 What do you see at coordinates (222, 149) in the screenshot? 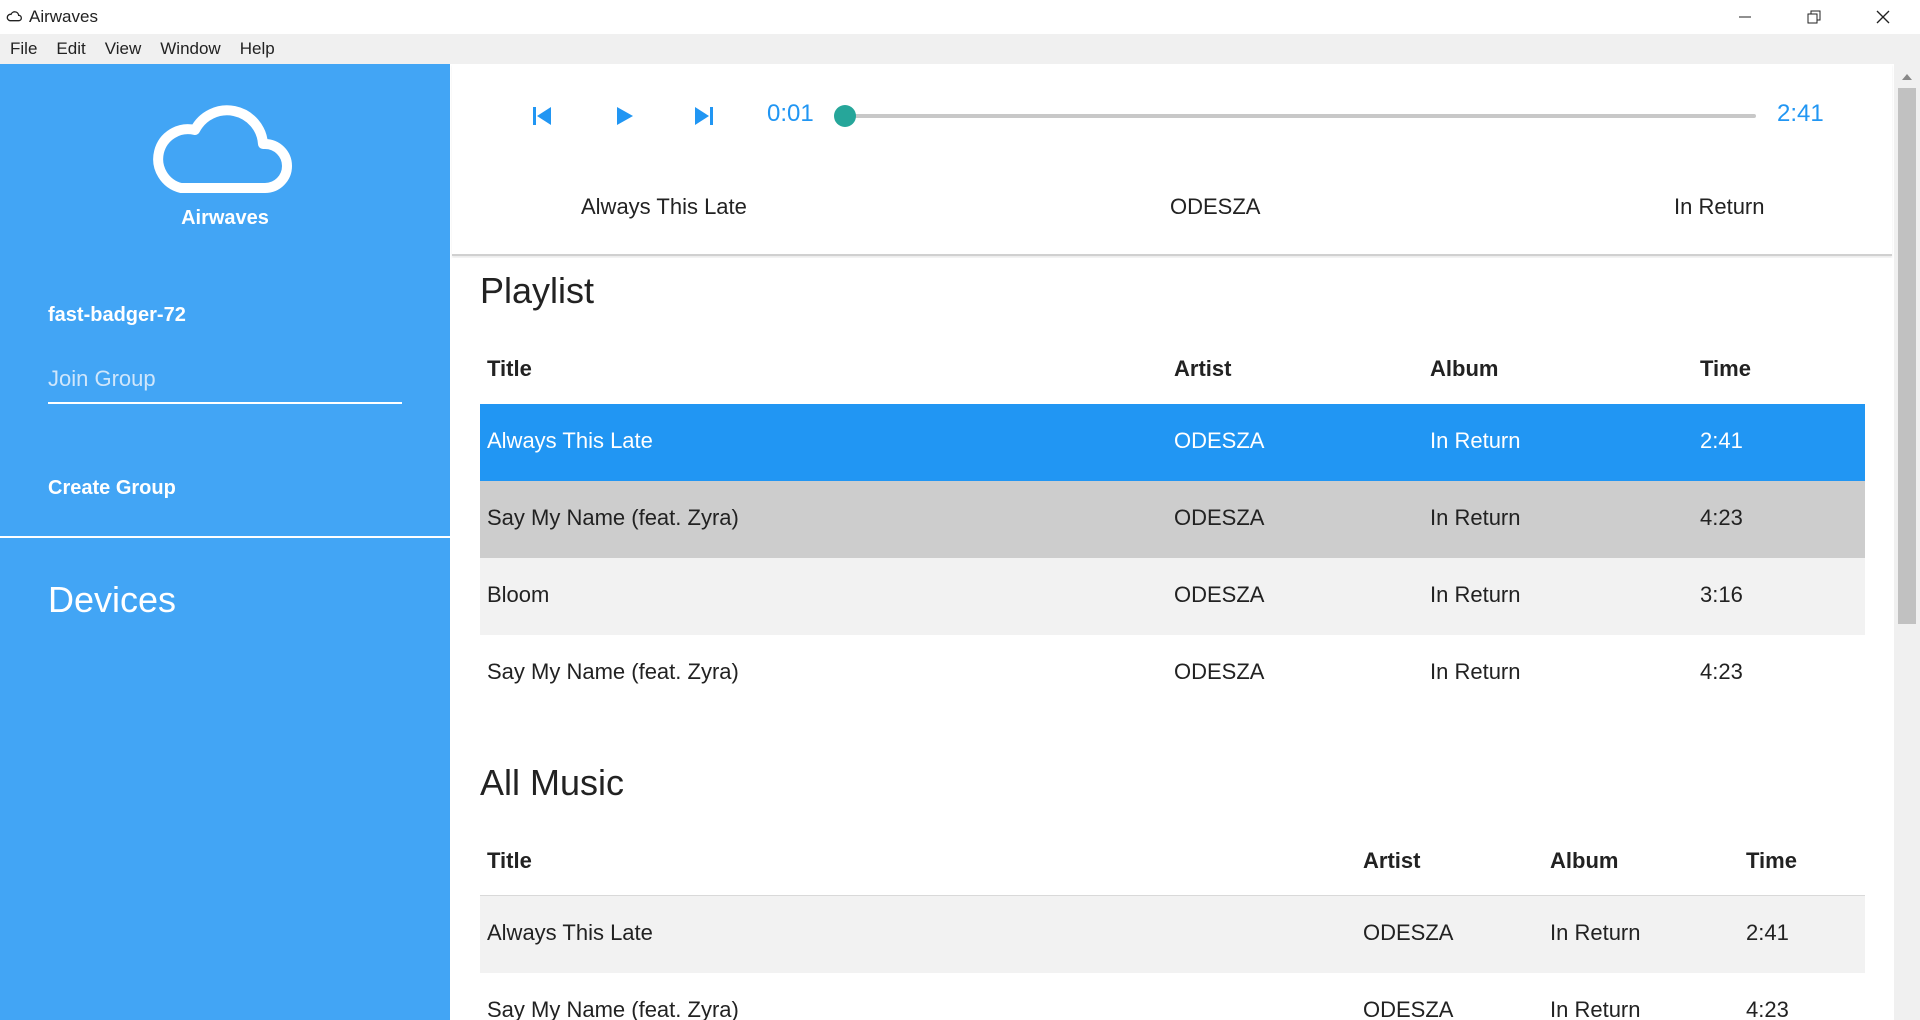
I see `cloud-logo-icon` at bounding box center [222, 149].